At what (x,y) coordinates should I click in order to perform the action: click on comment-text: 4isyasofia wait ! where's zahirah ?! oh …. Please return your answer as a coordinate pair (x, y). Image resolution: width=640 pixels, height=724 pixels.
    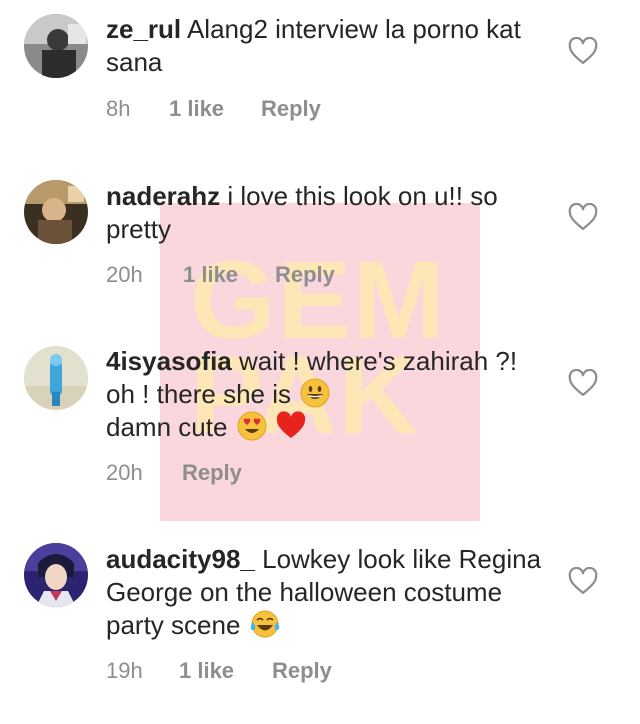
    Looking at the image, I should click on (326, 394).